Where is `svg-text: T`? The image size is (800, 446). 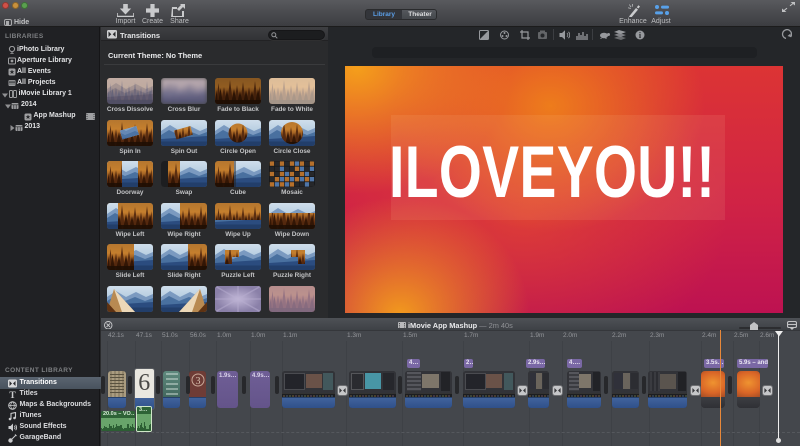 svg-text: T is located at coordinates (12, 395).